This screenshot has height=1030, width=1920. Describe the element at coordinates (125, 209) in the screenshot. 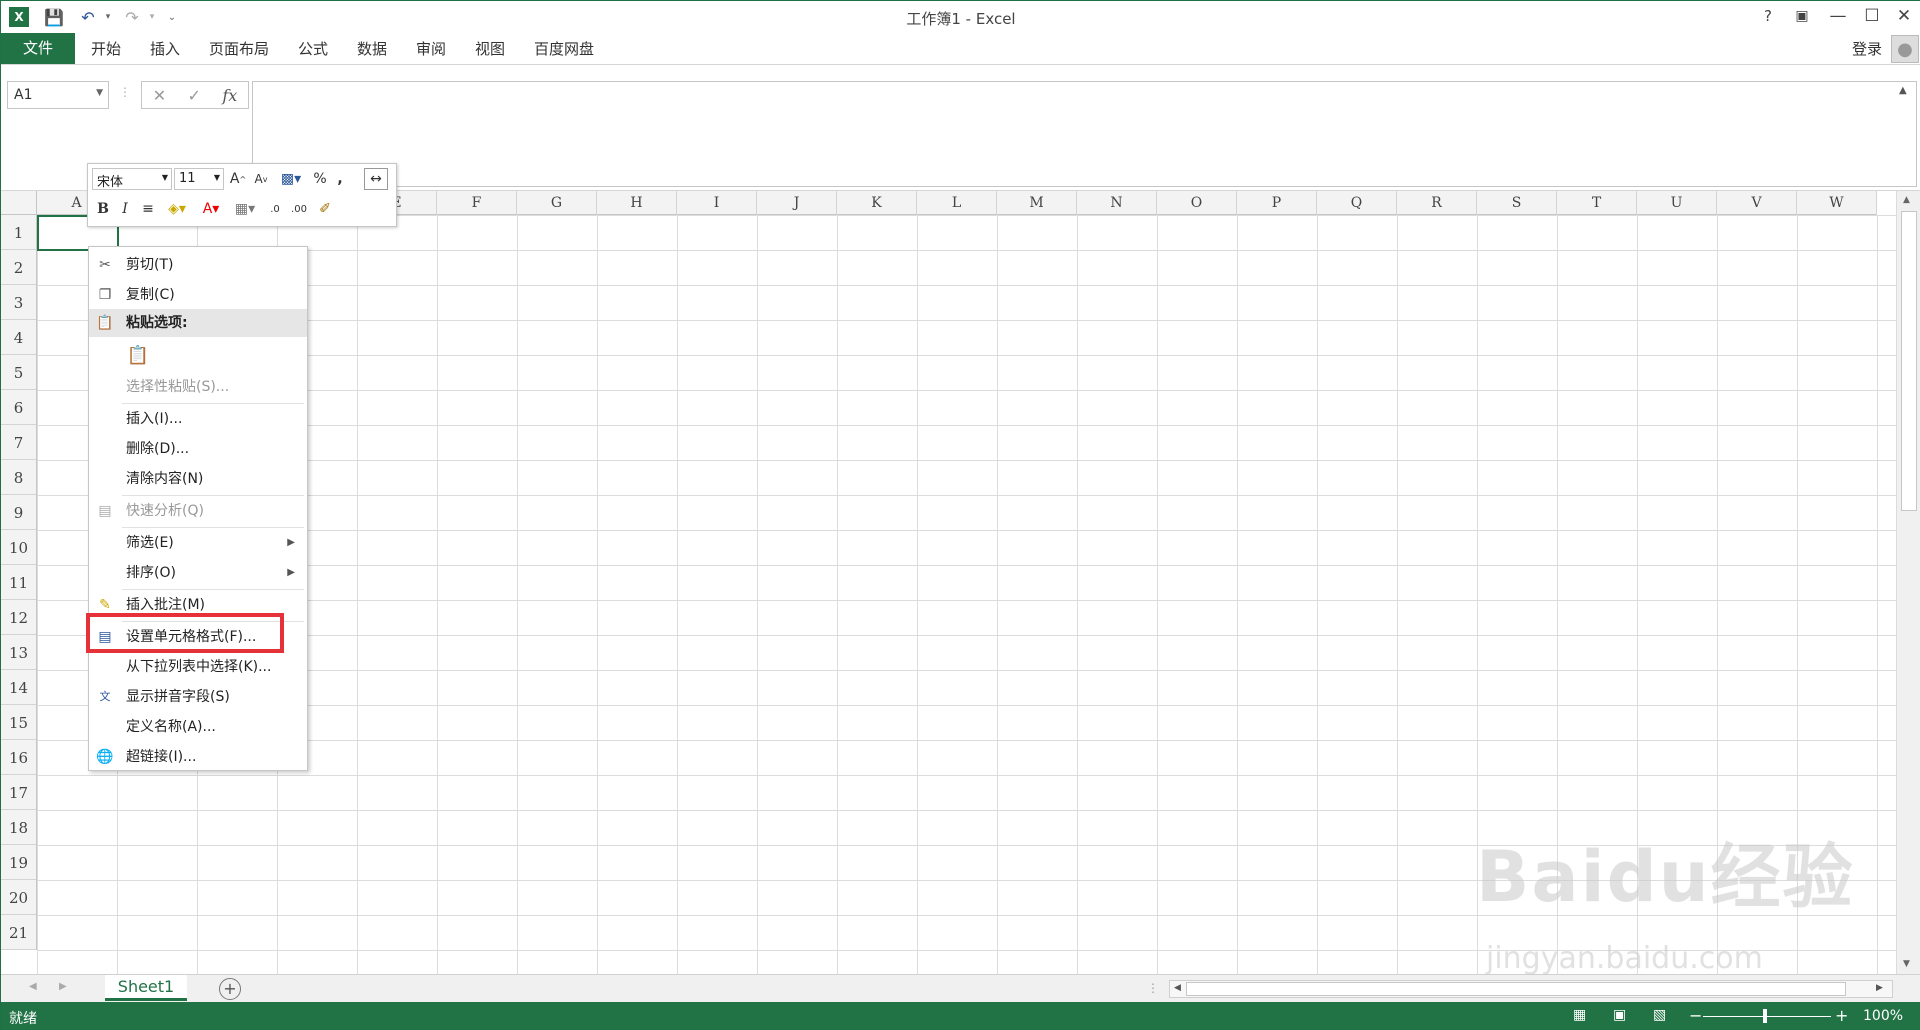

I see `italic-button: I` at that location.